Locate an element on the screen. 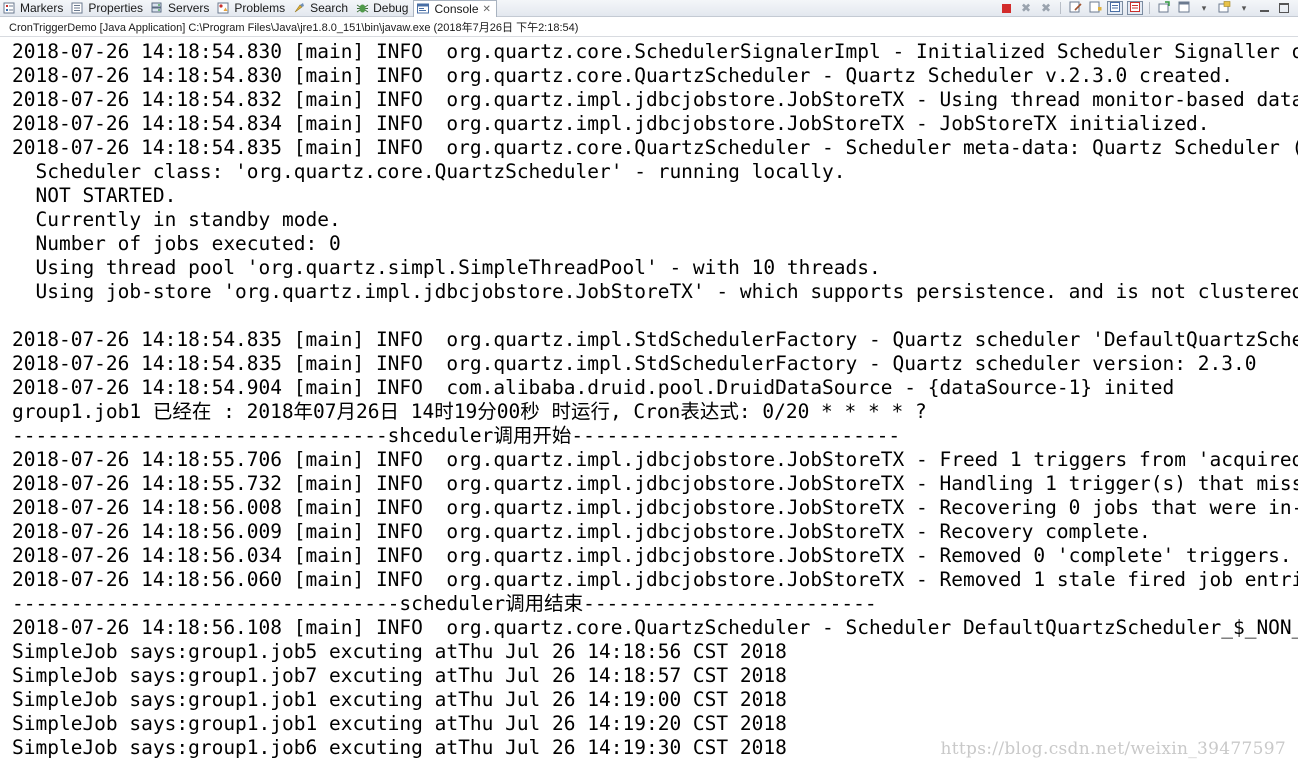  tab-properties: Properties is located at coordinates (108, 8).